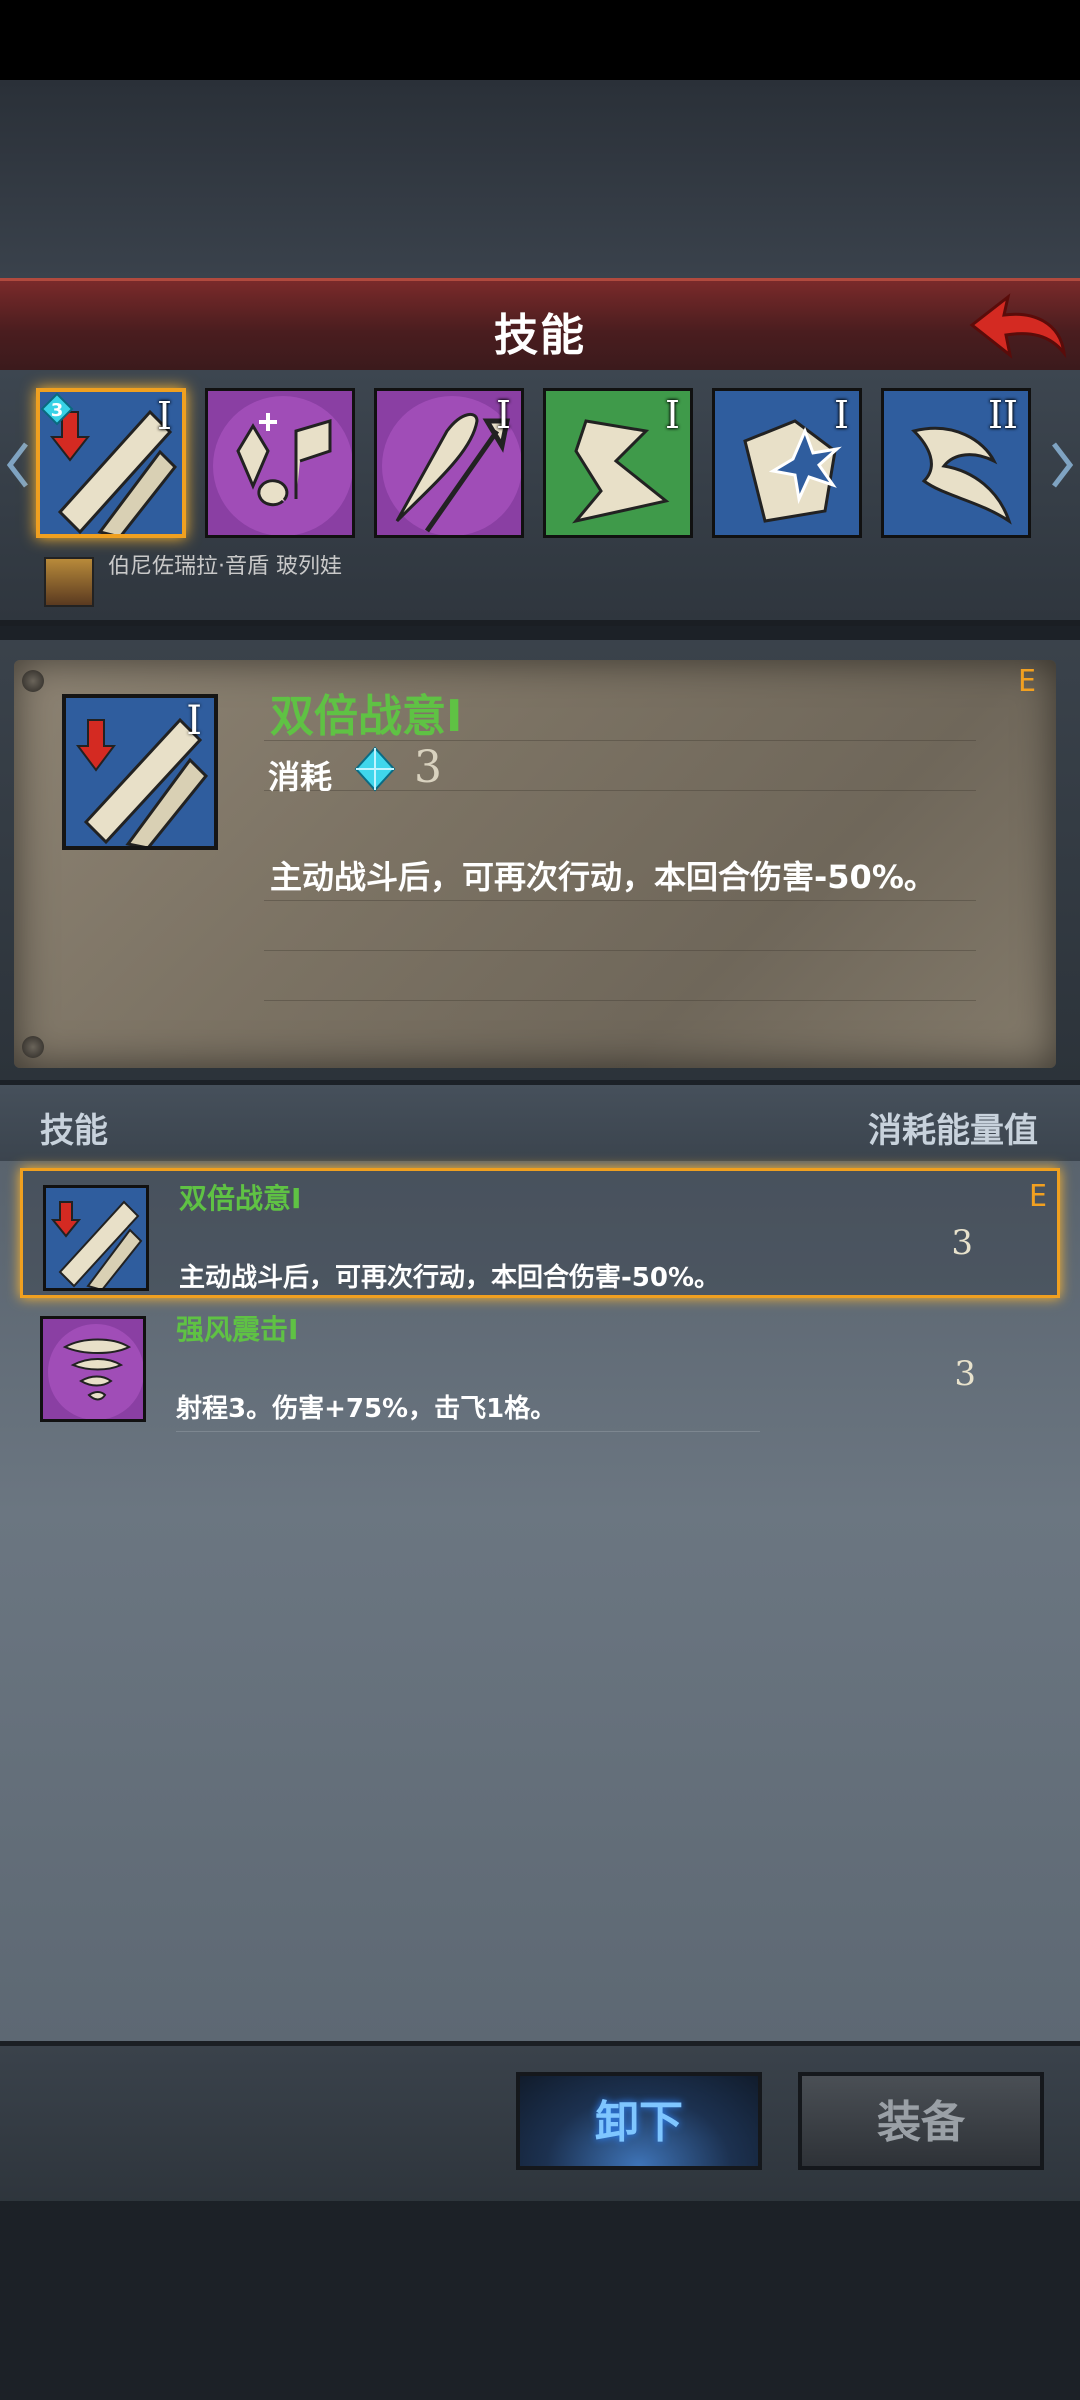 The image size is (1080, 2400). What do you see at coordinates (366, 1409) in the screenshot?
I see `list-item-description: 射程3。伤害+75%，击飞1格。` at bounding box center [366, 1409].